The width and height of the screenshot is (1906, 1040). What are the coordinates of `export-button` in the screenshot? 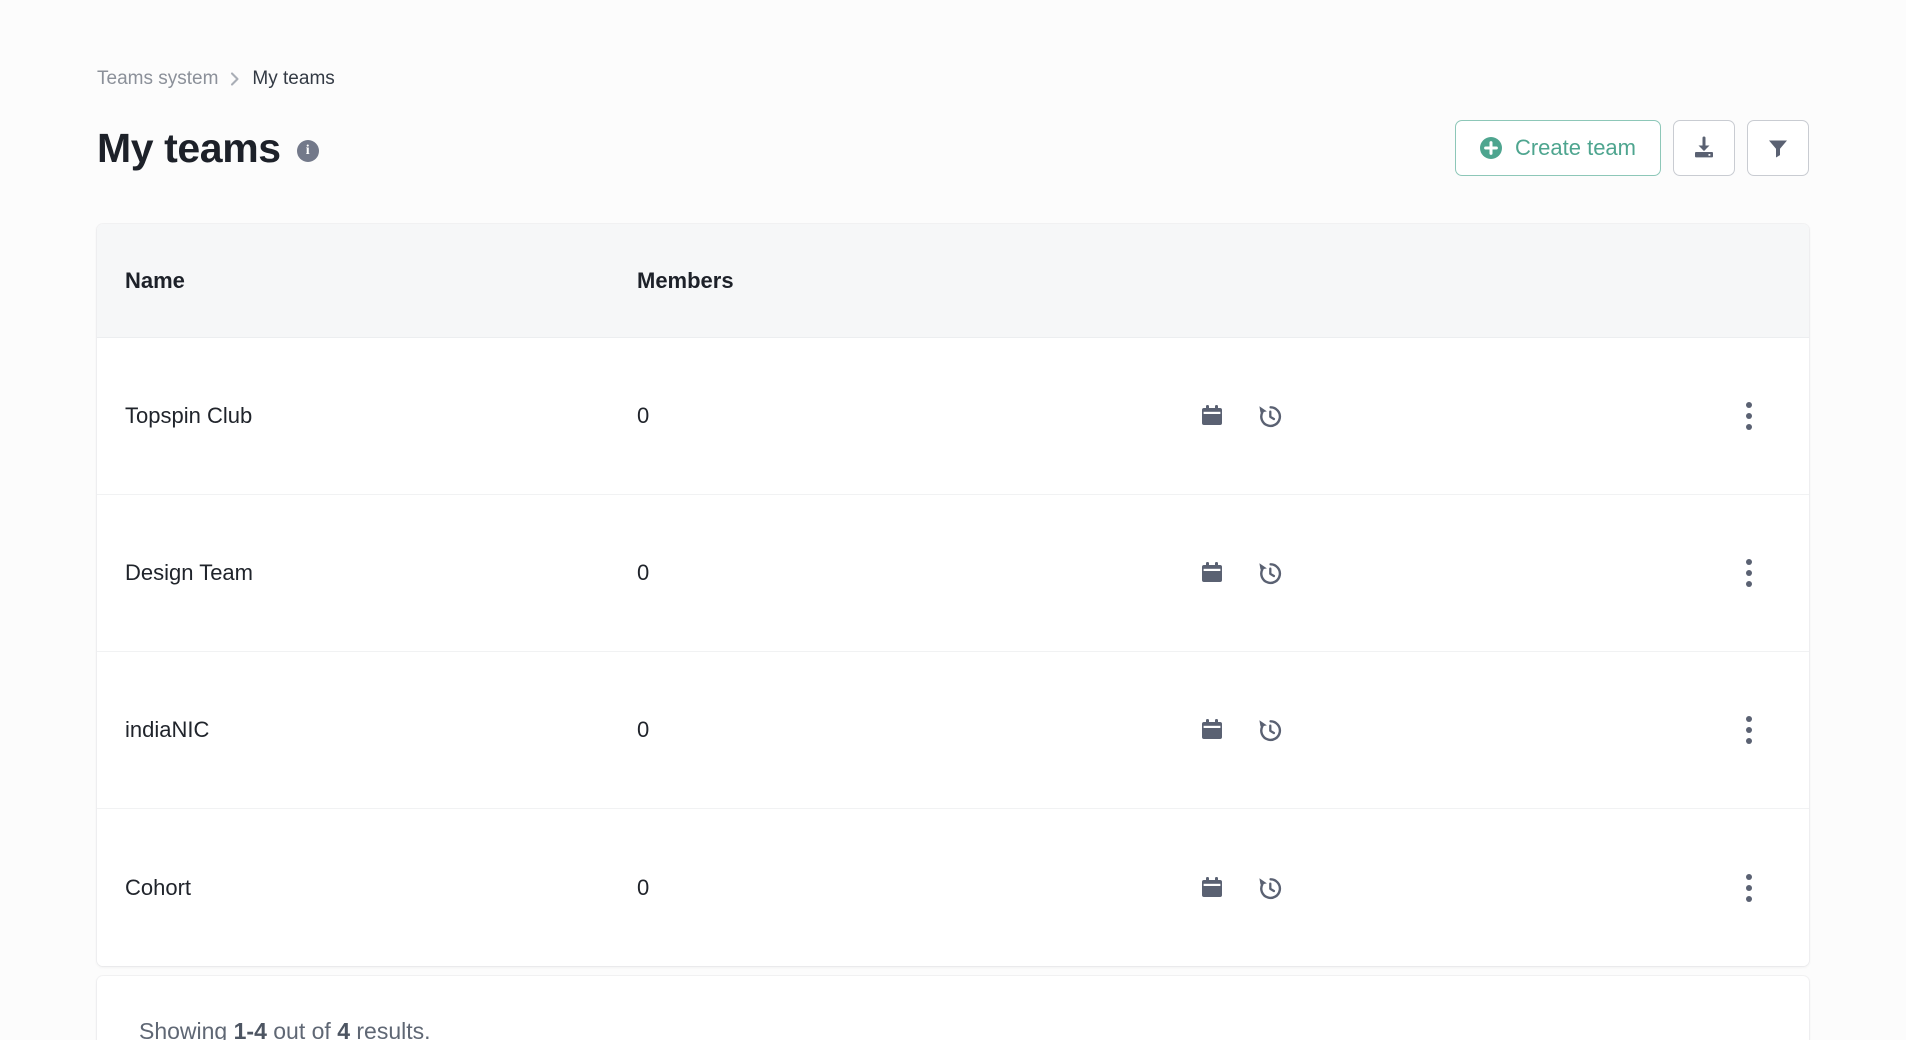 It's located at (1704, 148).